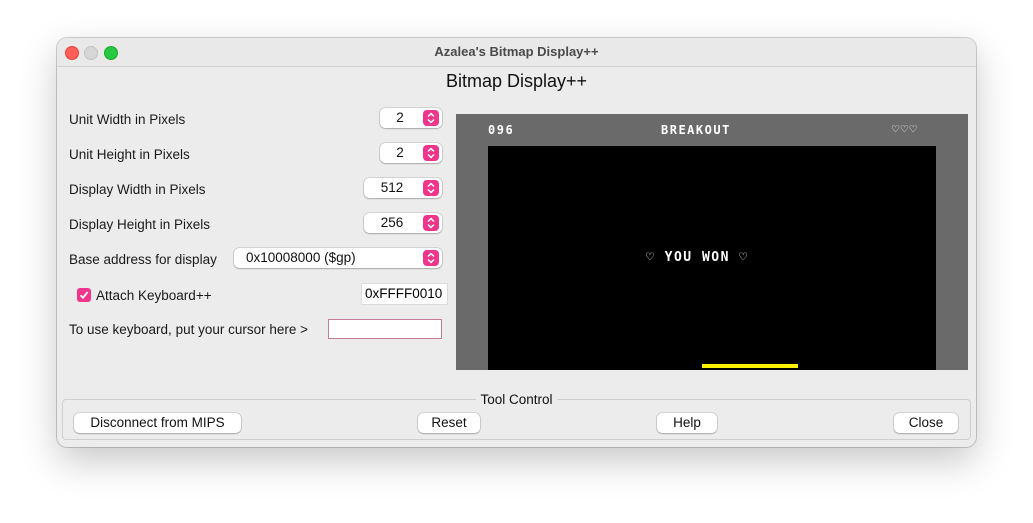  I want to click on game-paddle, so click(750, 366).